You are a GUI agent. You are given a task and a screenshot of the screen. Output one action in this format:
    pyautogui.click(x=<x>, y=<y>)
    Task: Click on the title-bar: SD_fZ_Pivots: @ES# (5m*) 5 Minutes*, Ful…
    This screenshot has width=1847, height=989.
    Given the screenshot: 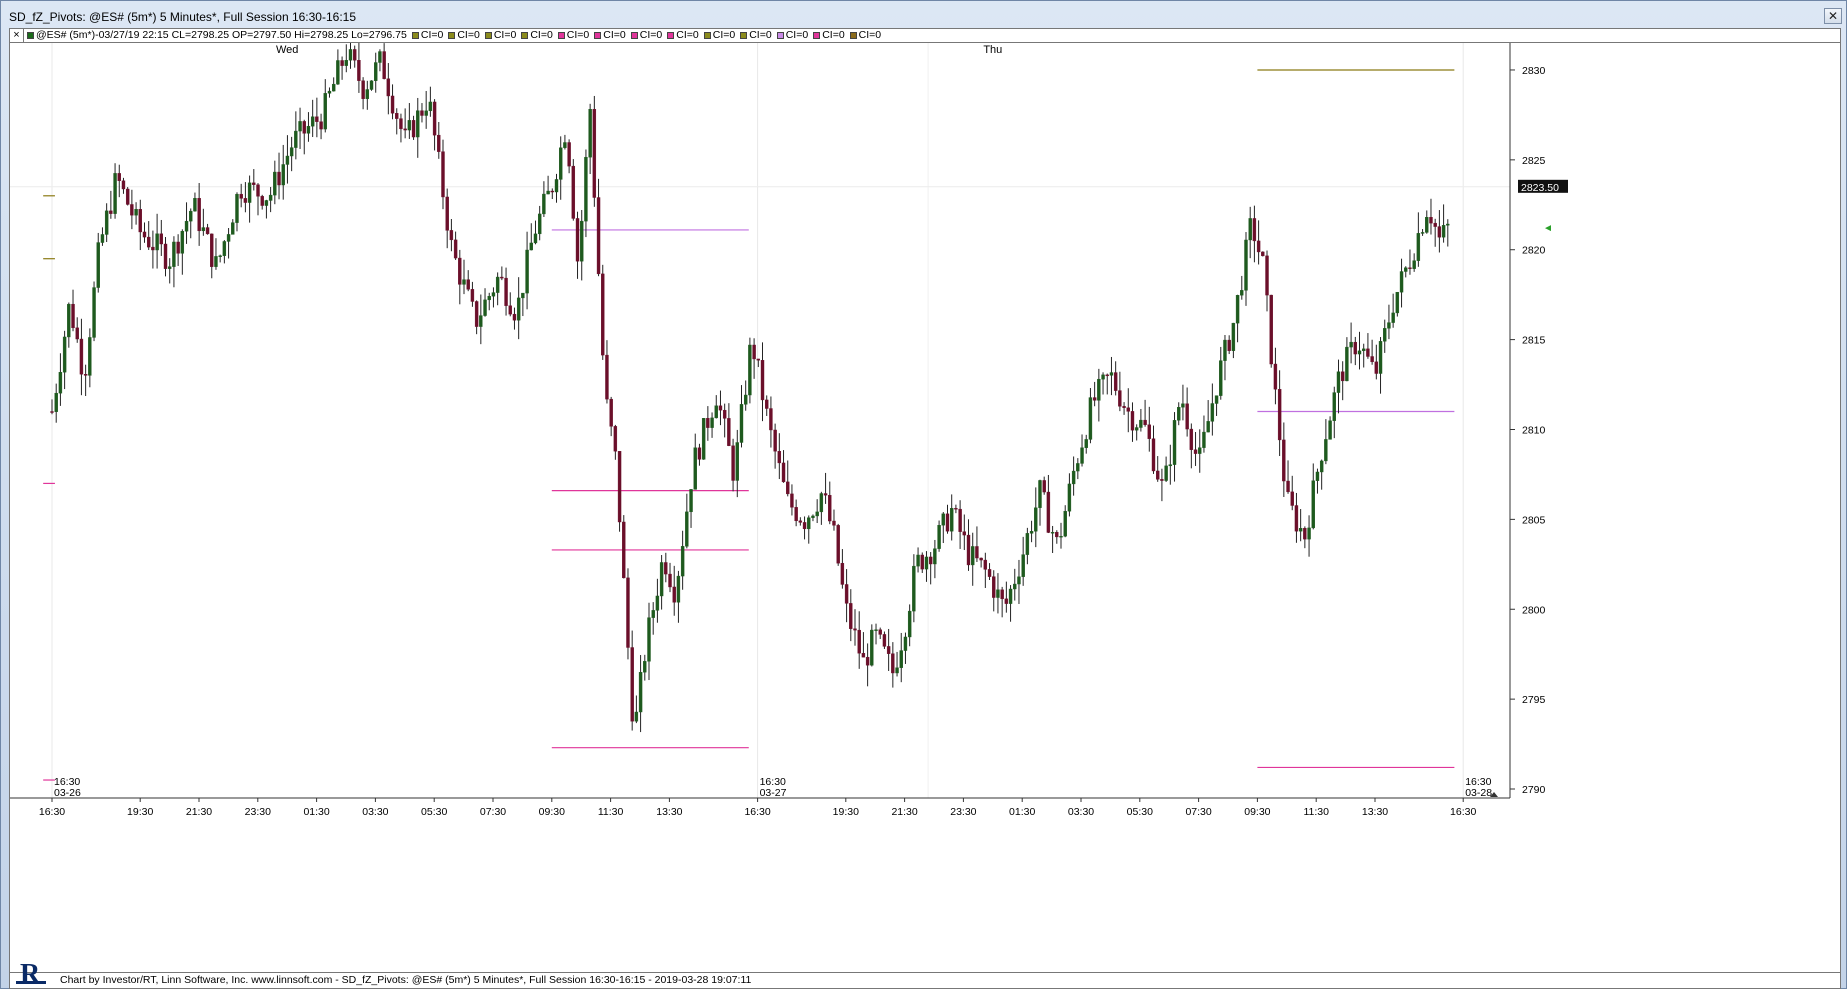 What is the action you would take?
    pyautogui.click(x=924, y=16)
    